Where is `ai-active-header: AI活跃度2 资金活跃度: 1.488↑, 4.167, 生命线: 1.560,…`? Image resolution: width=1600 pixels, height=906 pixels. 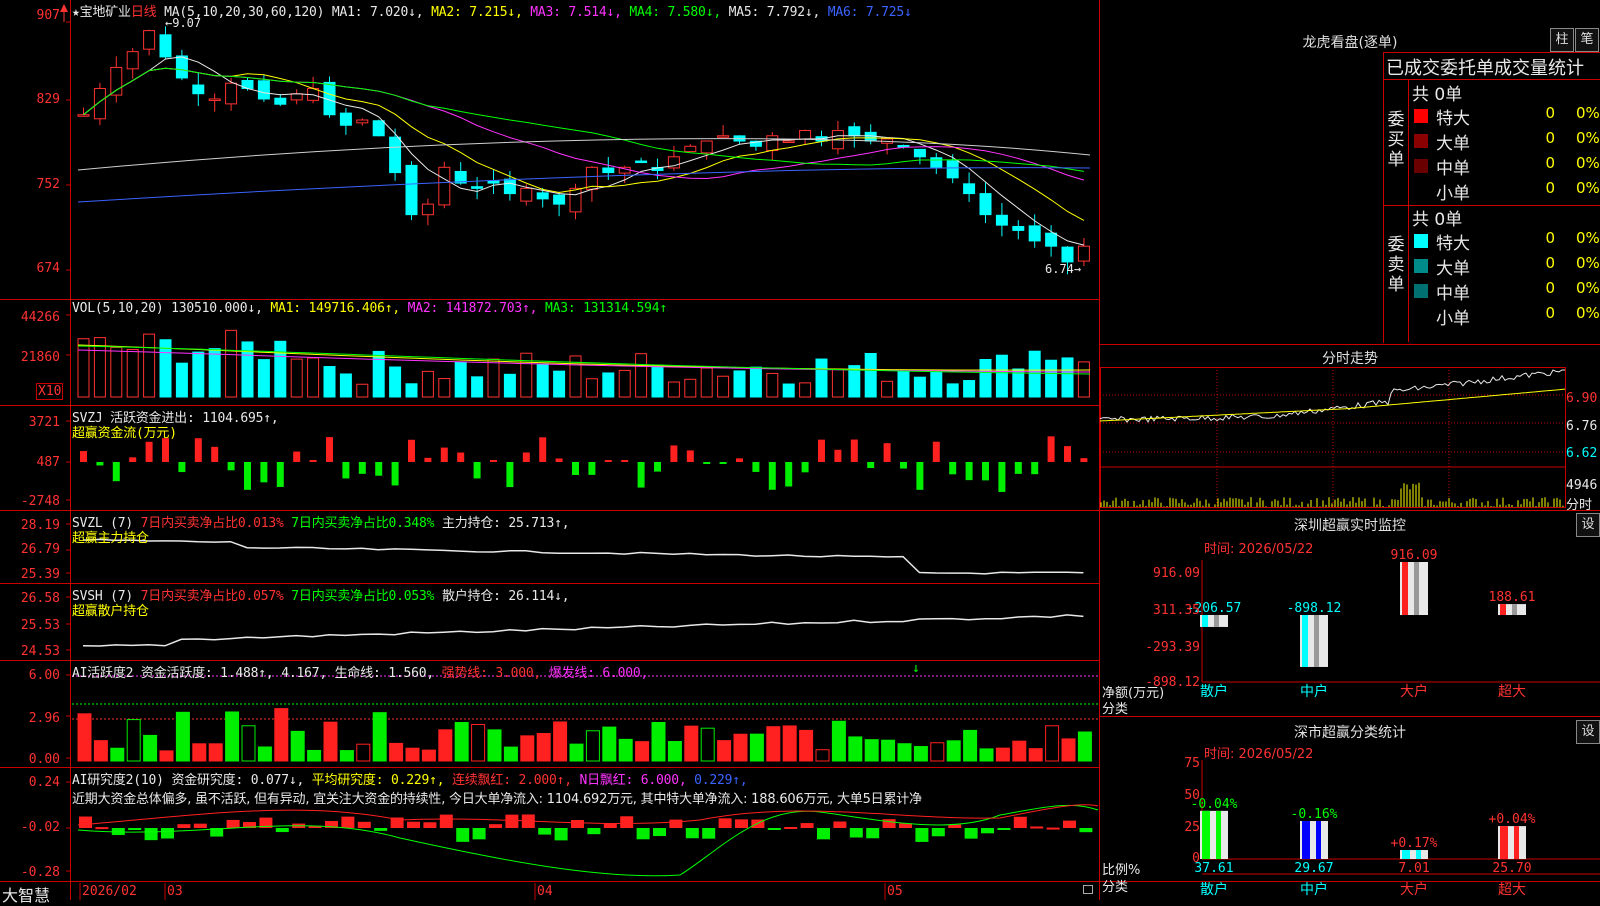
ai-active-header: AI活跃度2 资金活跃度: 1.488↑, 4.167, 生命线: 1.560,… is located at coordinates (360, 673).